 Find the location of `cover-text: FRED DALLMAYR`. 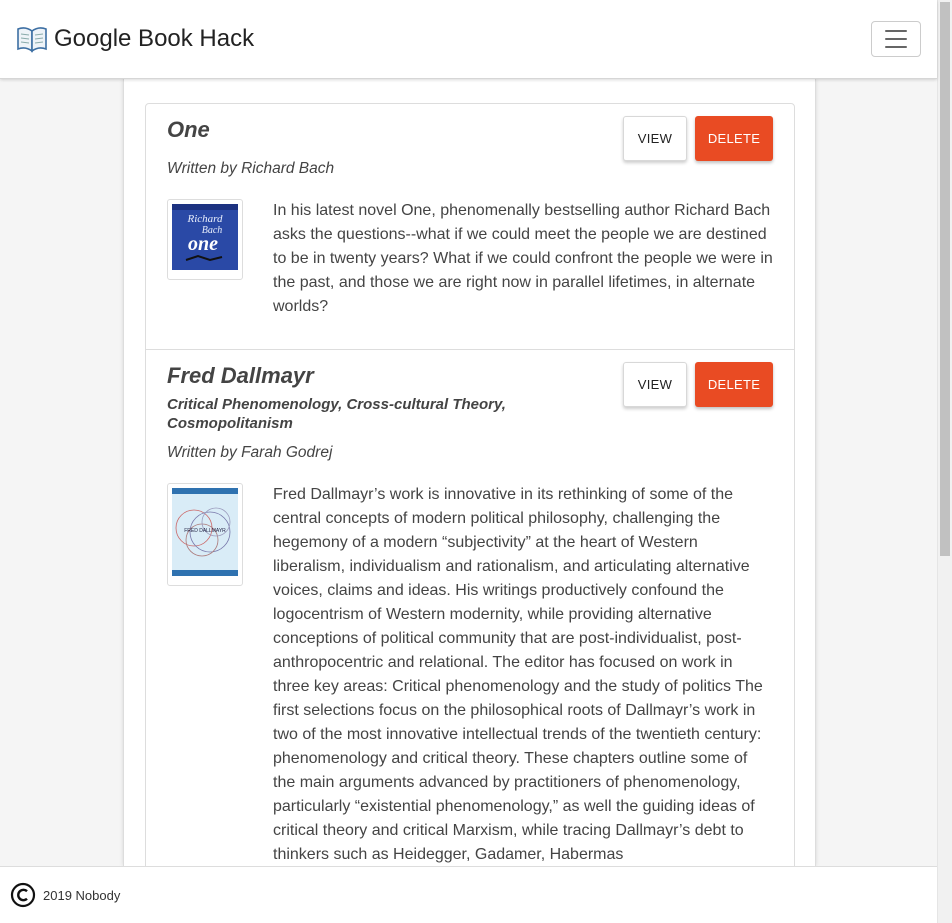

cover-text: FRED DALLMAYR is located at coordinates (205, 531).